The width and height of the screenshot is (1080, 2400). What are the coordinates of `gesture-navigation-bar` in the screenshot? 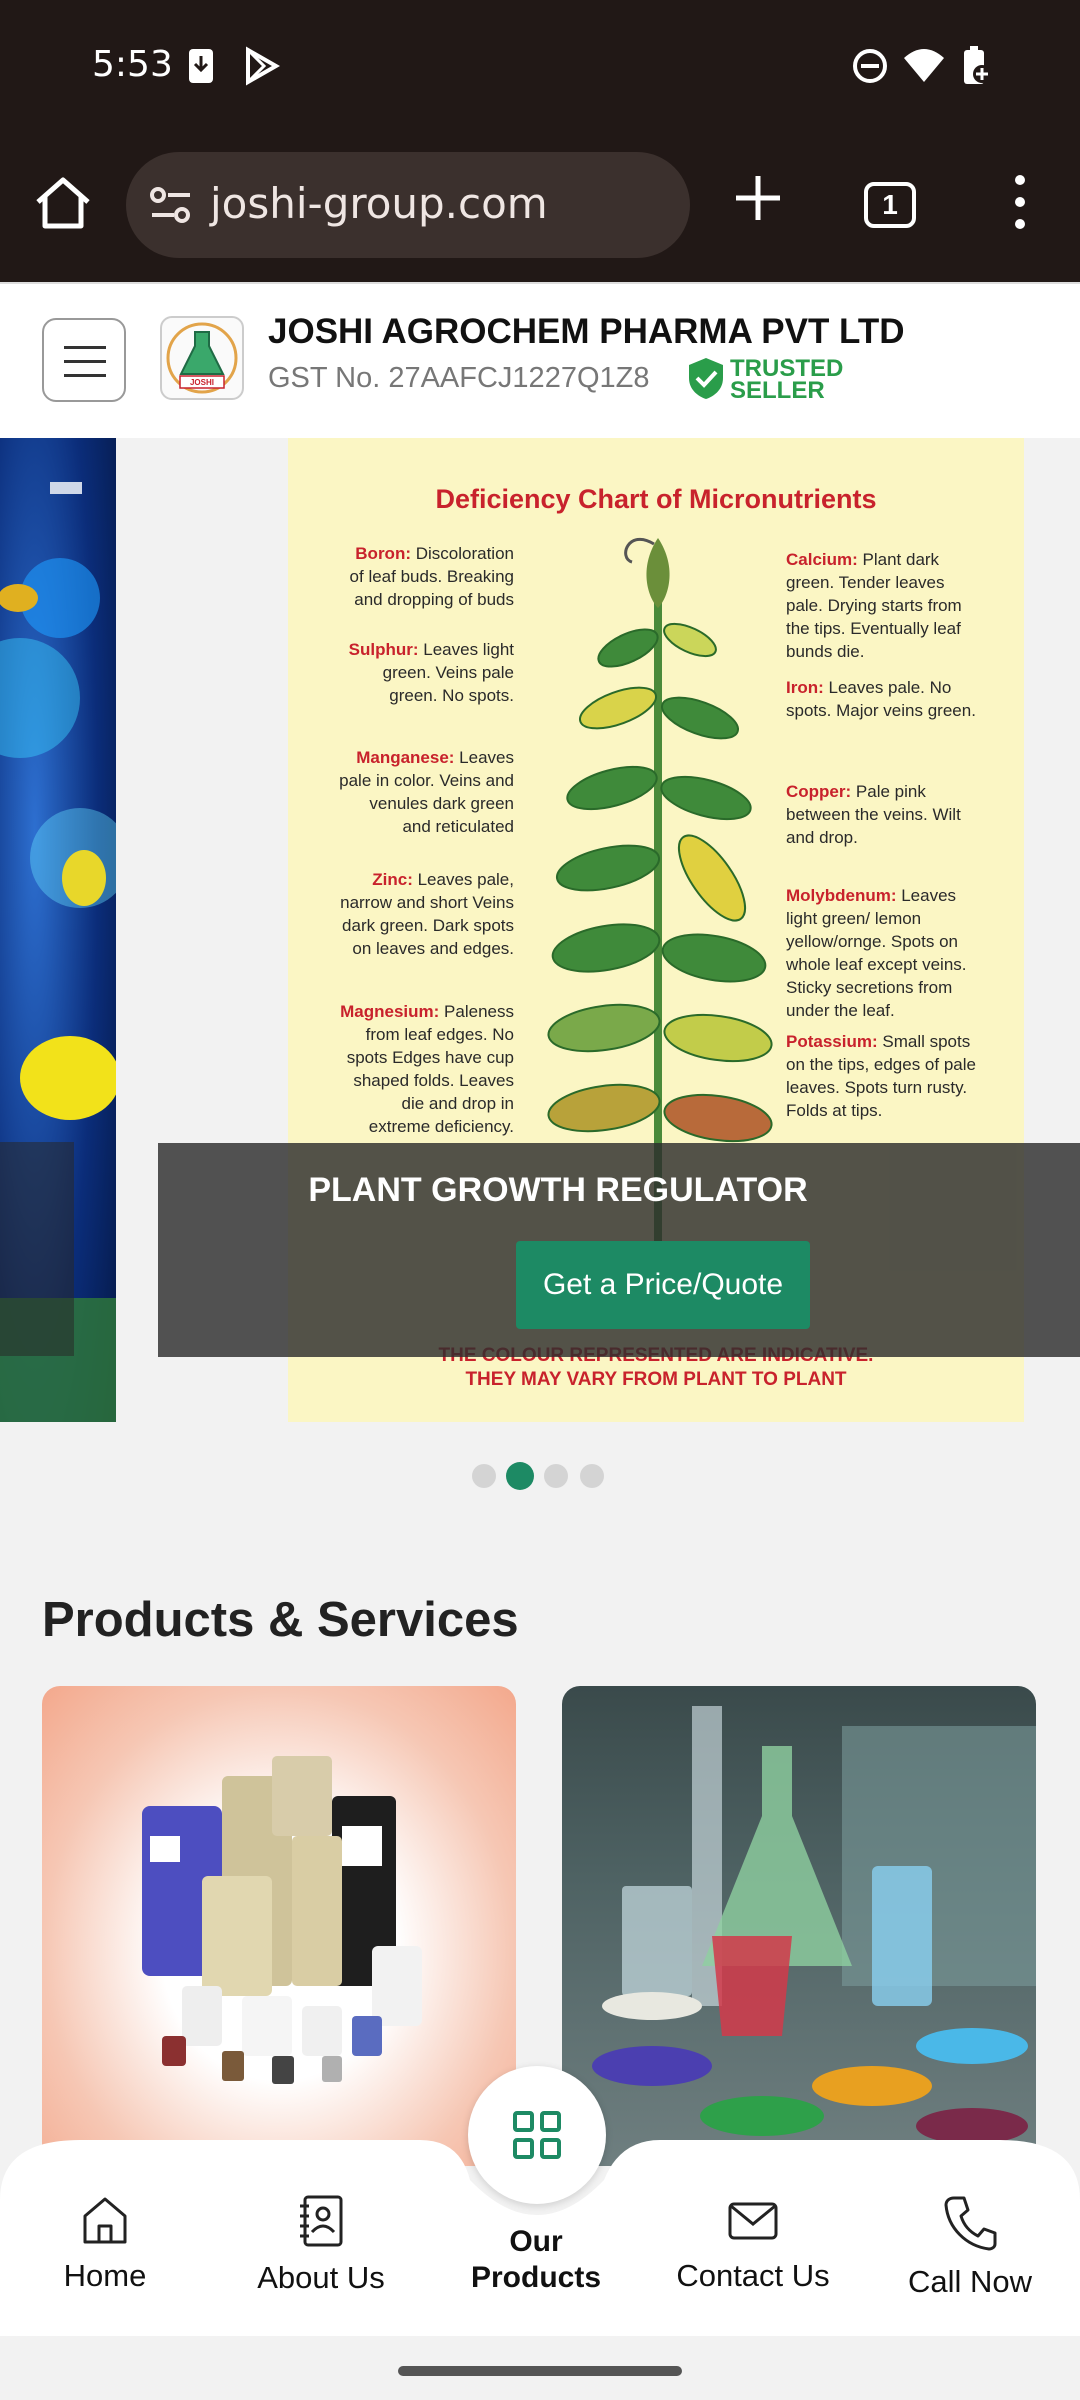 It's located at (540, 2368).